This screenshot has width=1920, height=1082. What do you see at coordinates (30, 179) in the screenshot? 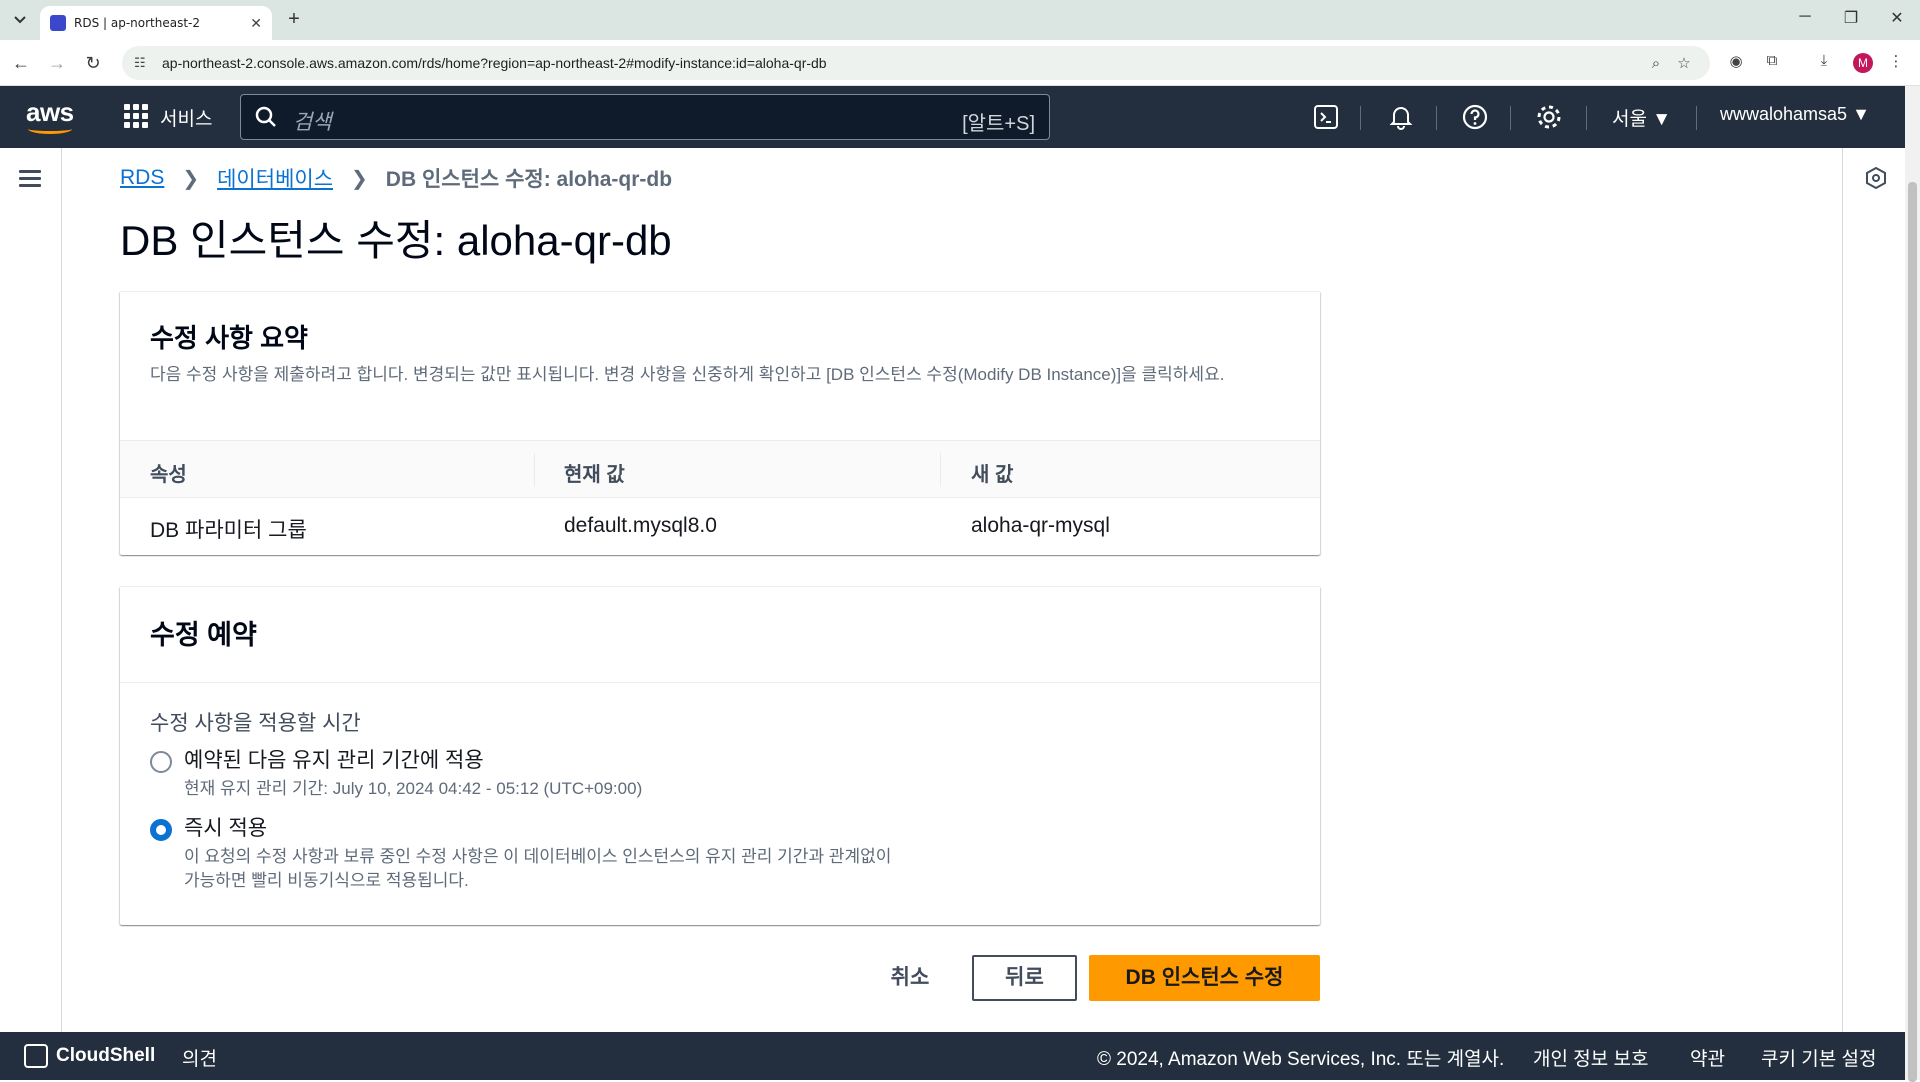
I see `hamburger-menu-icon` at bounding box center [30, 179].